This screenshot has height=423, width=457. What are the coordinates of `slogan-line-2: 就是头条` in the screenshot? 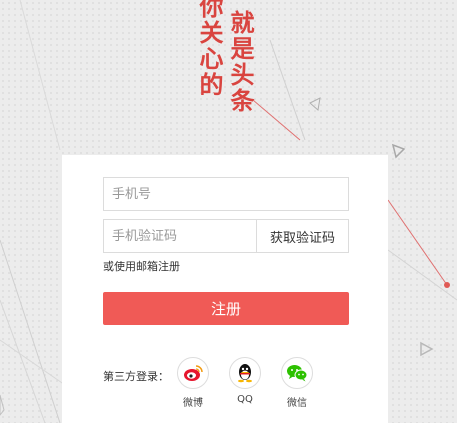 It's located at (240, 62).